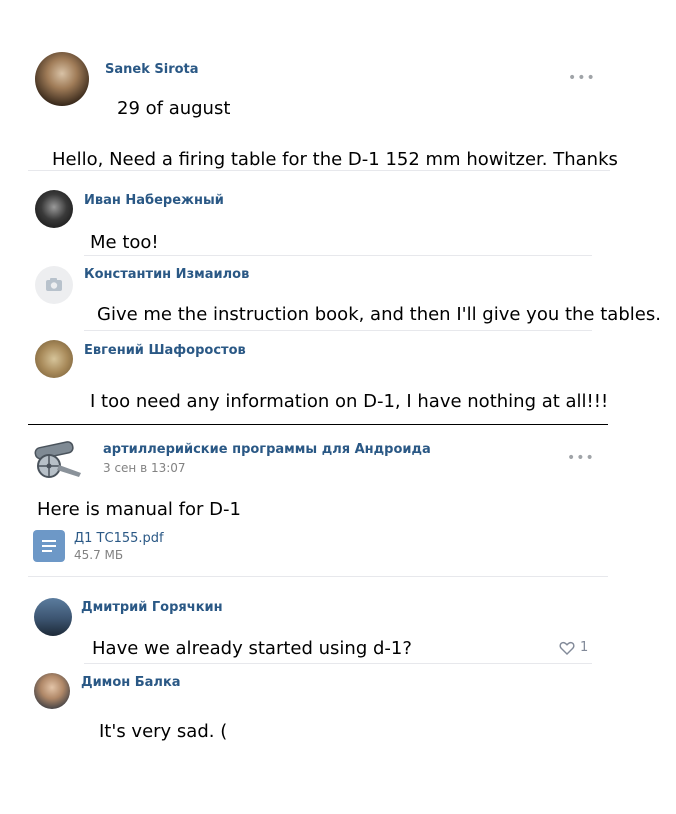  Describe the element at coordinates (99, 555) in the screenshot. I see `attachment-size: 45.7 МБ` at that location.